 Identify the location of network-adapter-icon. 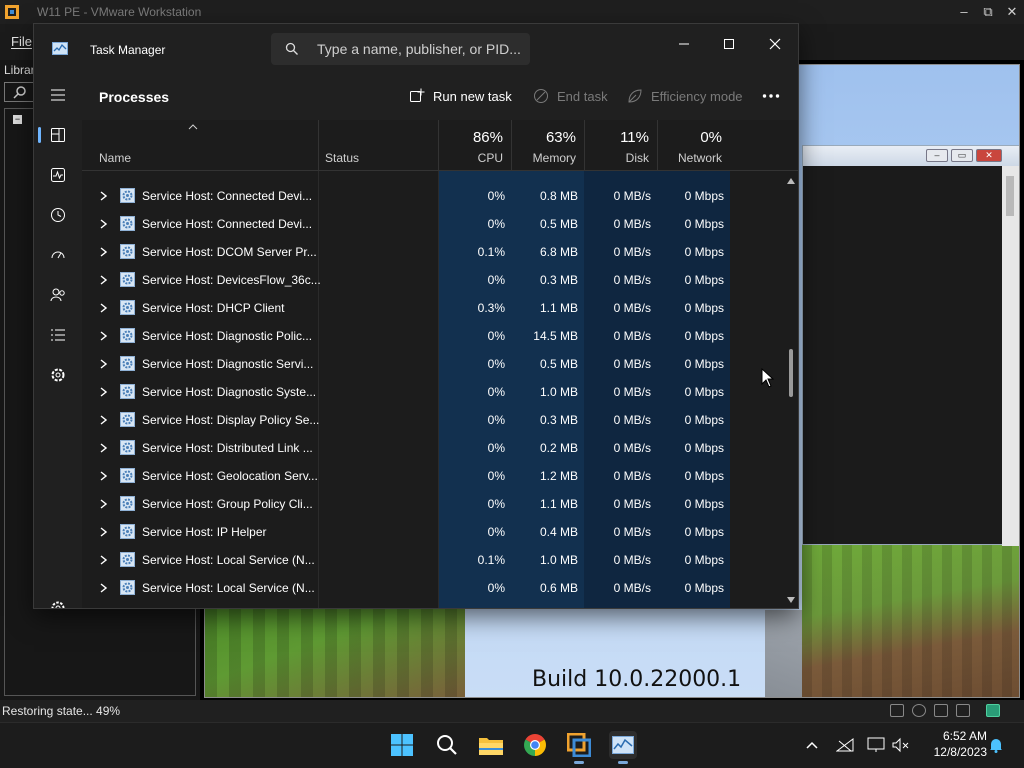
(941, 710).